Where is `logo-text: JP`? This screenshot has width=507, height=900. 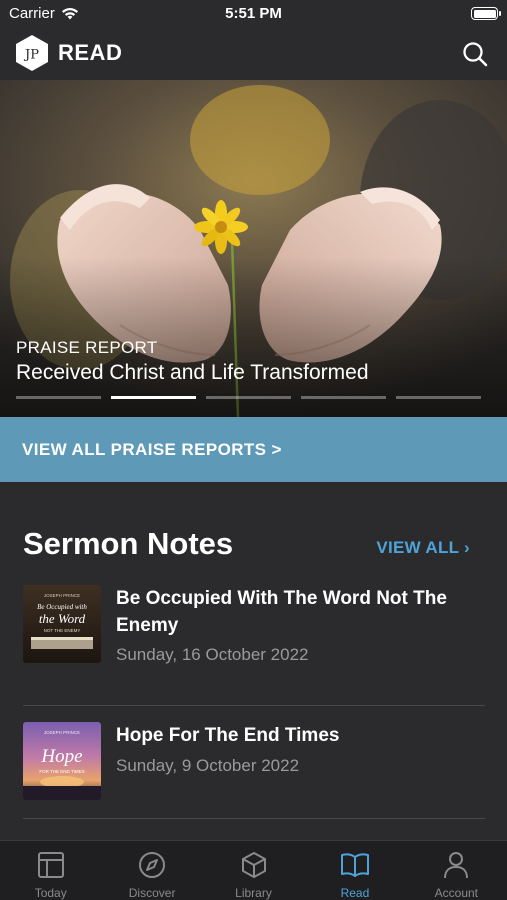 logo-text: JP is located at coordinates (31, 55).